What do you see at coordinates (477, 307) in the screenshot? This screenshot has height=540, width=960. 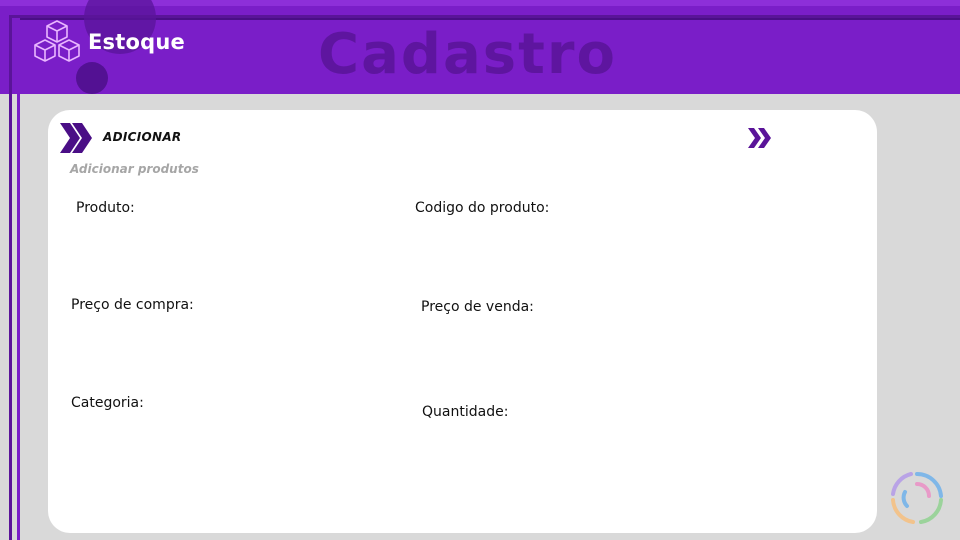 I see `sale-price-label: Preço de venda:` at bounding box center [477, 307].